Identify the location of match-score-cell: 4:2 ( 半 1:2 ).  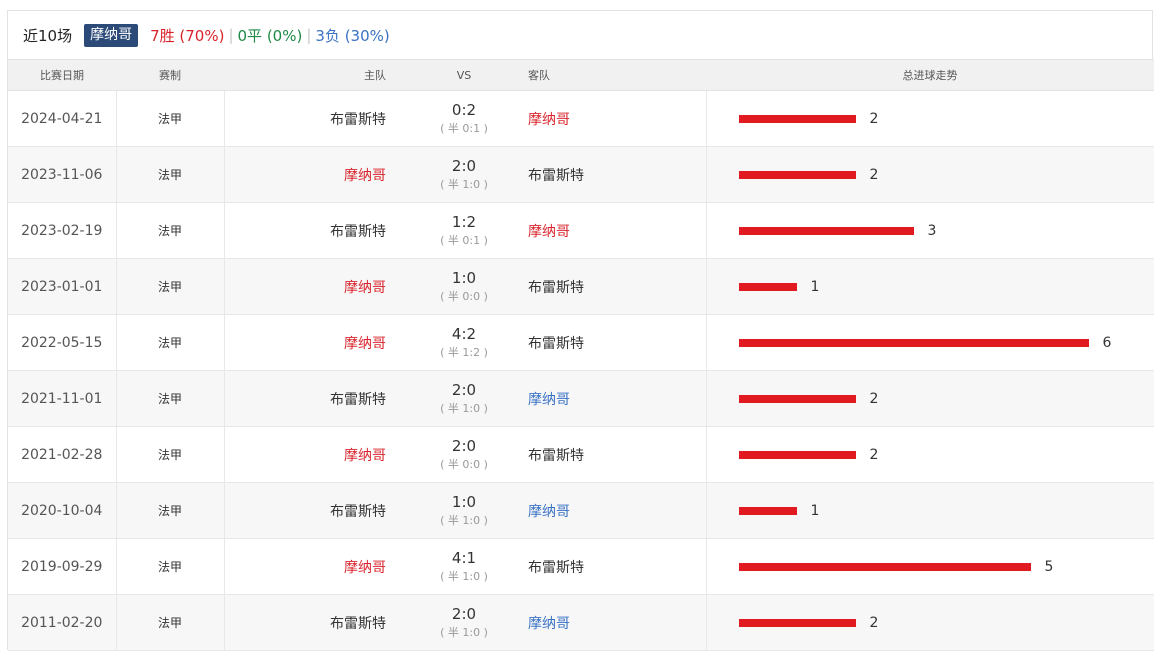
(464, 342).